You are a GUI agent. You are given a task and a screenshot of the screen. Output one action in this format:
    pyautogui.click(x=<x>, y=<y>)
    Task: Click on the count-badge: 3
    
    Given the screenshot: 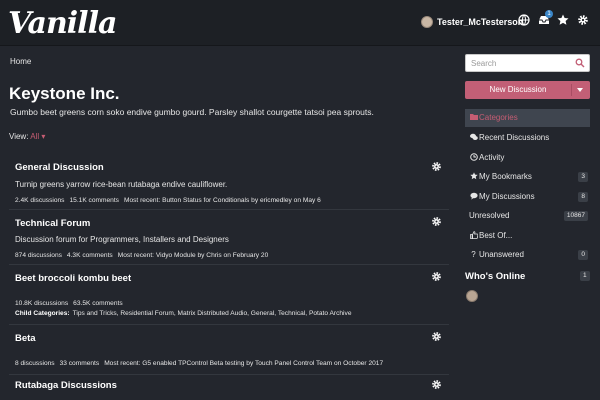 What is the action you would take?
    pyautogui.click(x=583, y=177)
    